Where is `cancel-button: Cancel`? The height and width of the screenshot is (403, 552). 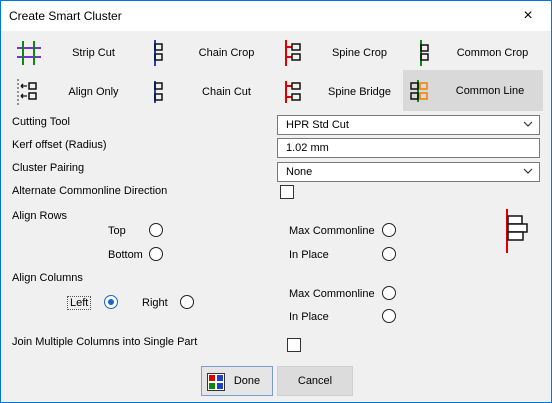 cancel-button: Cancel is located at coordinates (315, 381).